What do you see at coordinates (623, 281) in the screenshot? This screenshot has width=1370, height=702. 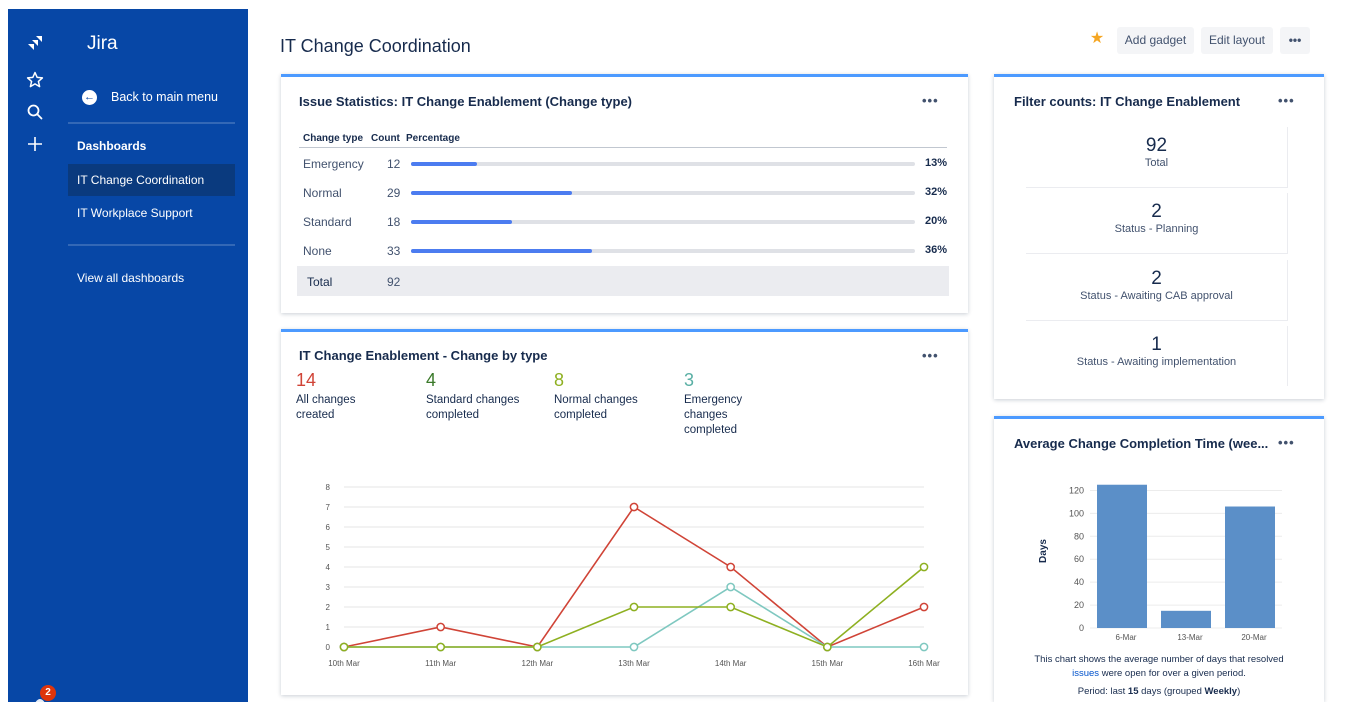 I see `total-row: Total 92` at bounding box center [623, 281].